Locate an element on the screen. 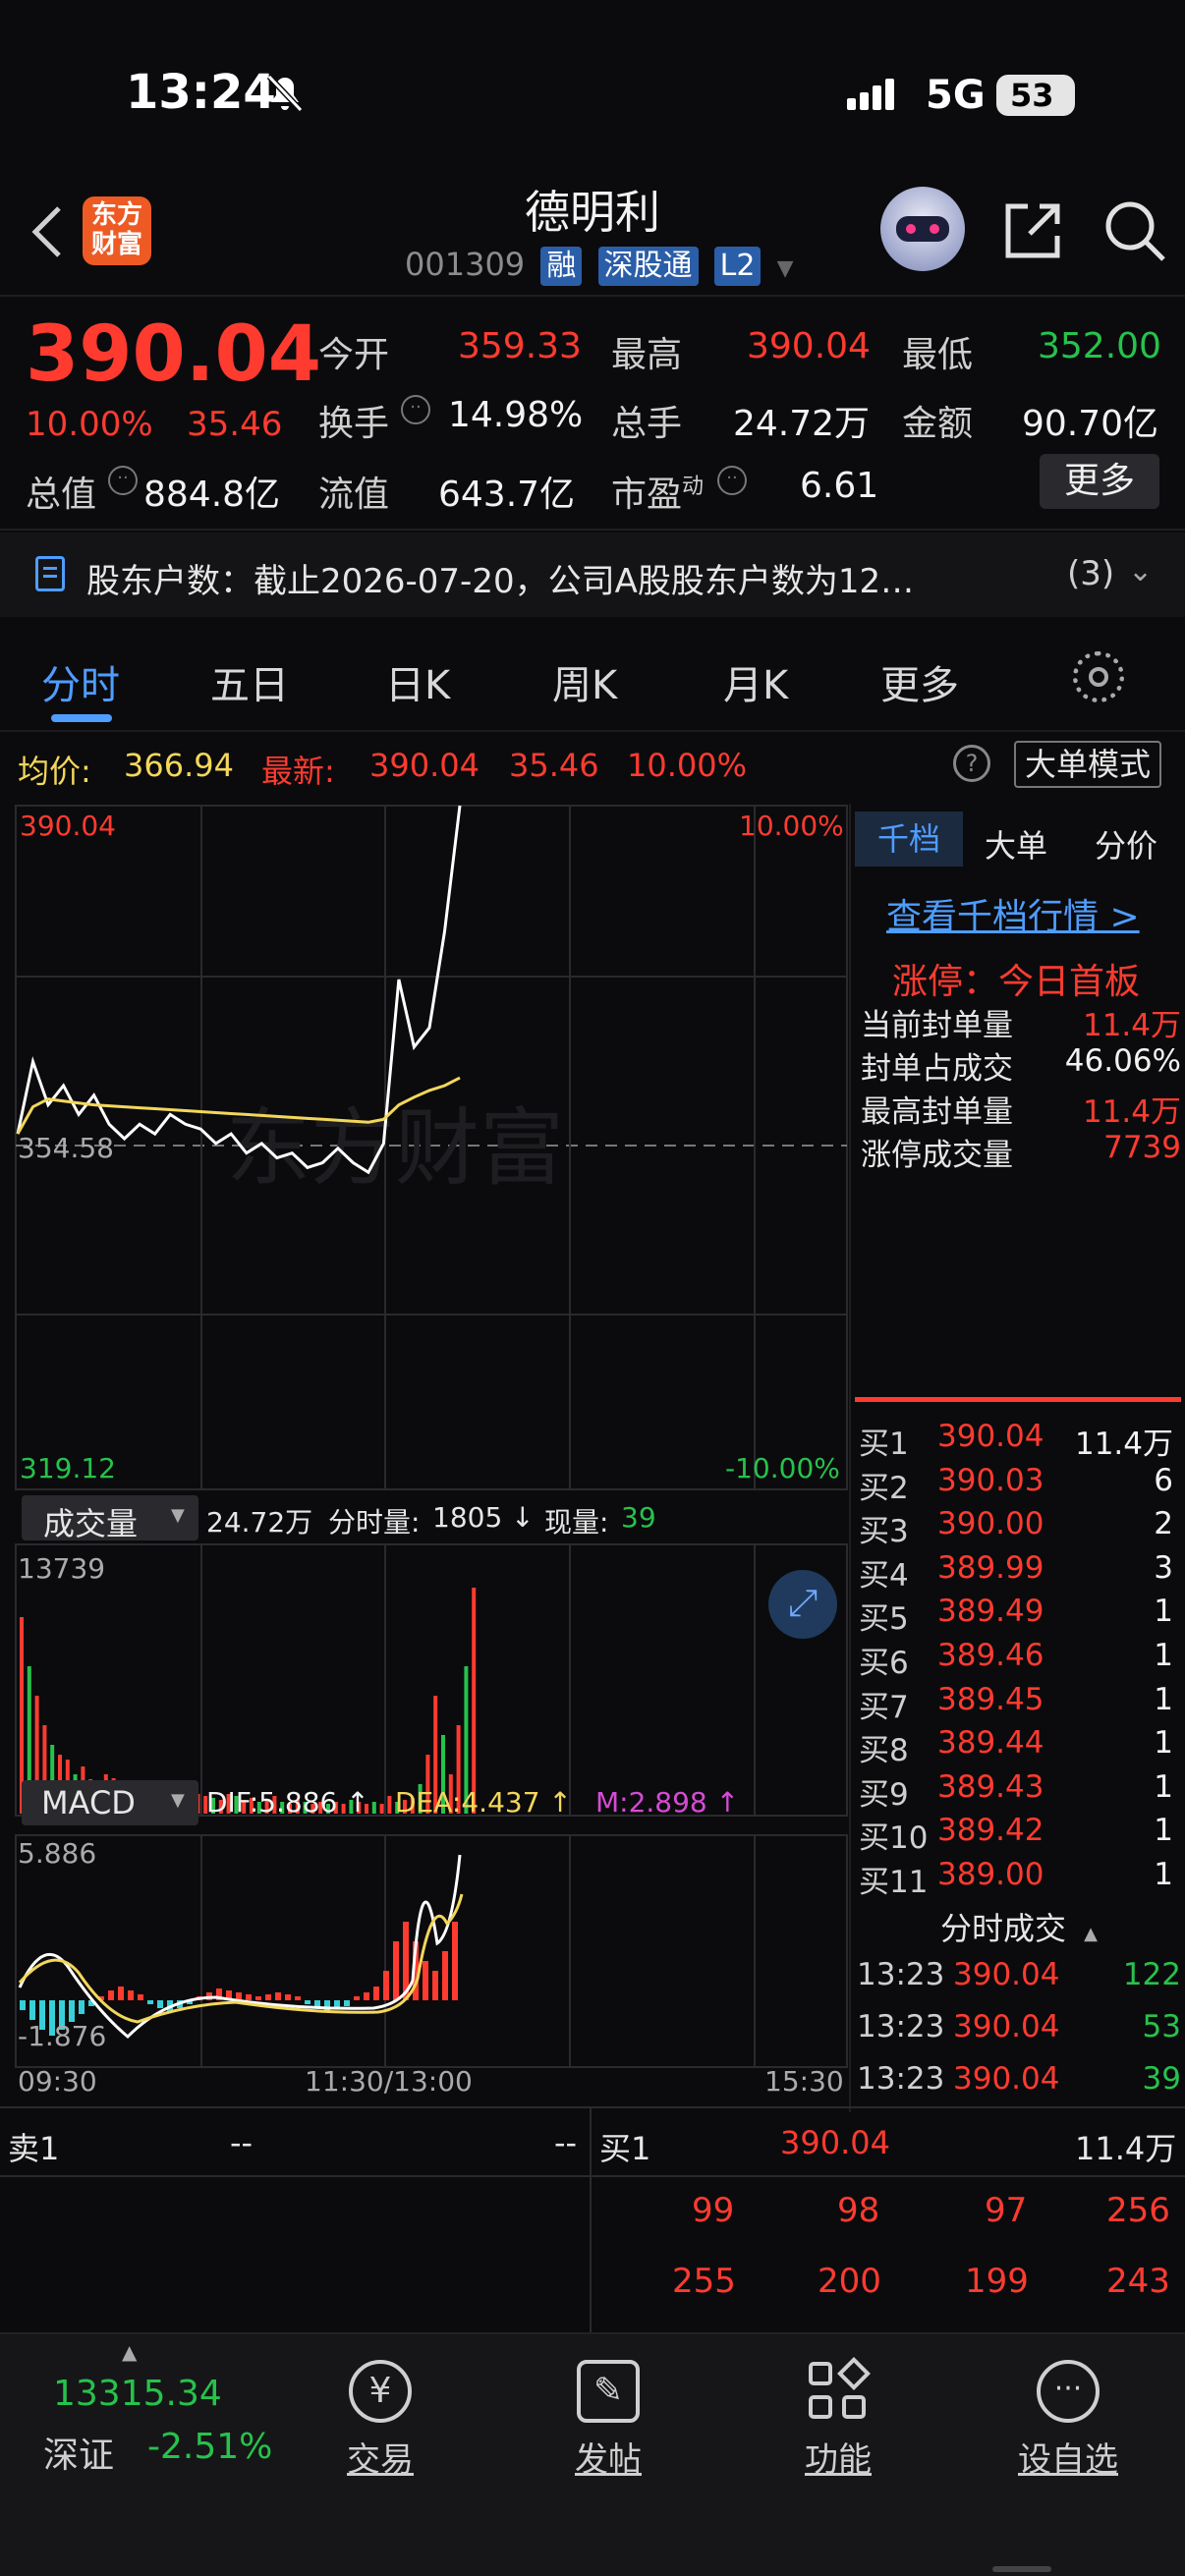  tab-more: 更多 is located at coordinates (920, 681).